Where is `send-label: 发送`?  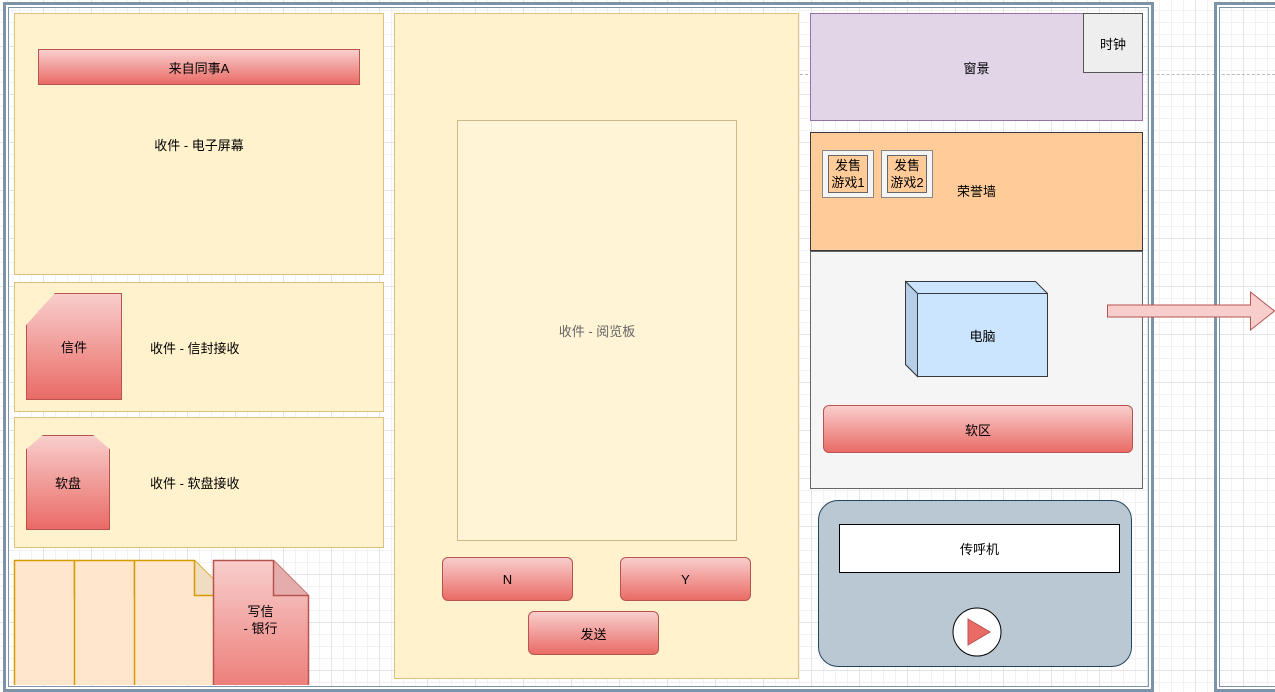
send-label: 发送 is located at coordinates (593, 634).